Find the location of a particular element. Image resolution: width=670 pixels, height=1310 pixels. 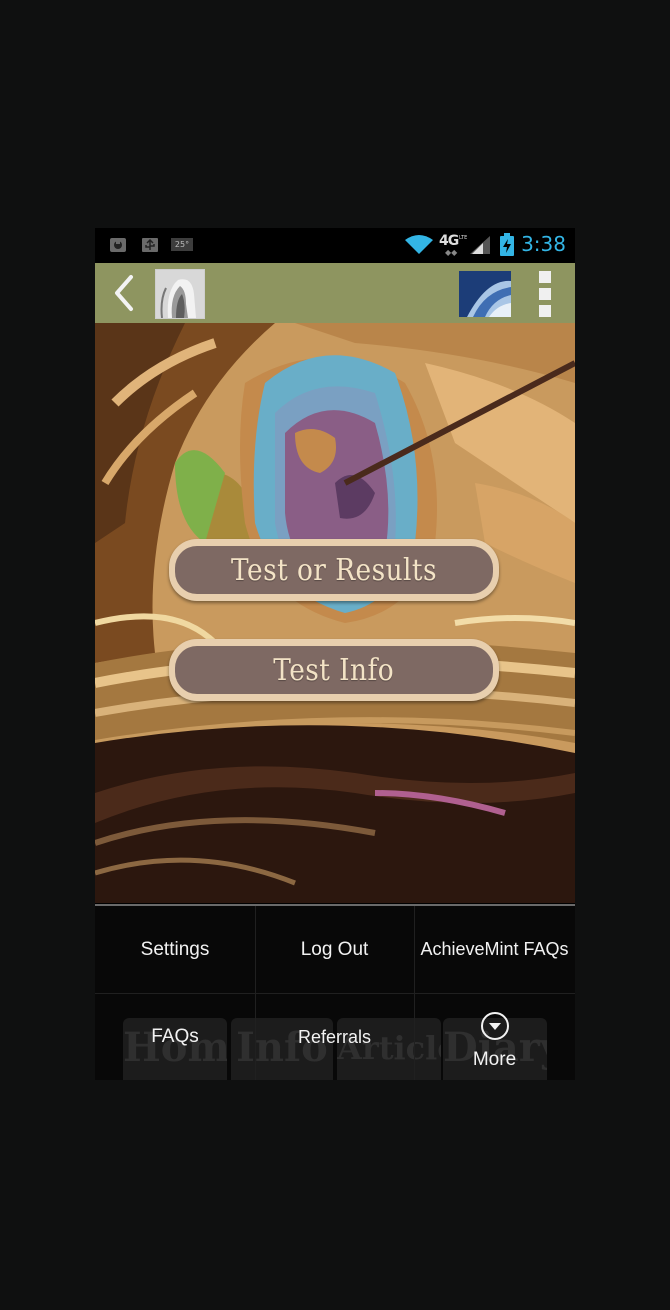

app-logo is located at coordinates (485, 294).